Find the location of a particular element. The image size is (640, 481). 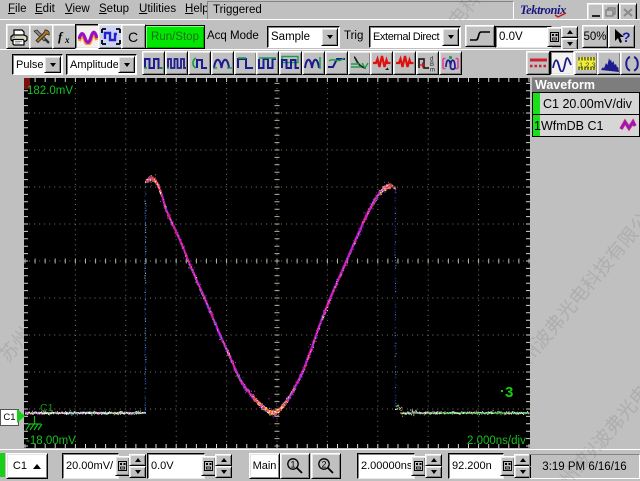

svg-text: C1 is located at coordinates (47, 408).